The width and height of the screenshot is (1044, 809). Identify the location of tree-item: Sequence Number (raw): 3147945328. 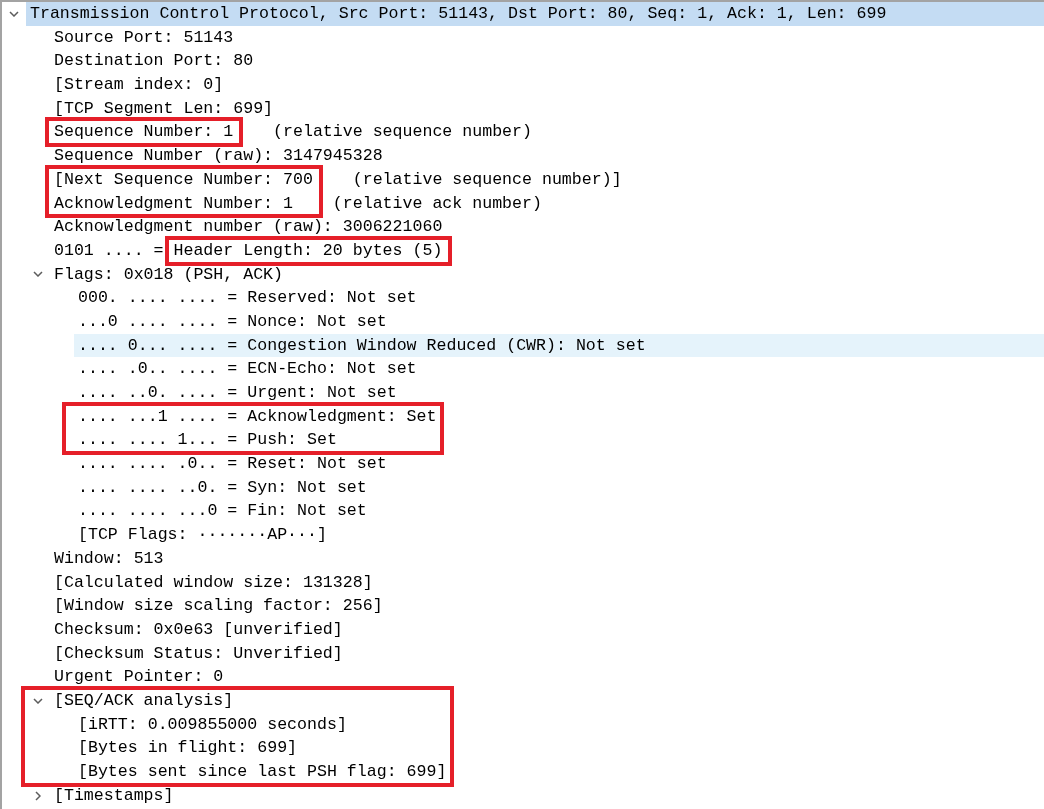
(218, 156).